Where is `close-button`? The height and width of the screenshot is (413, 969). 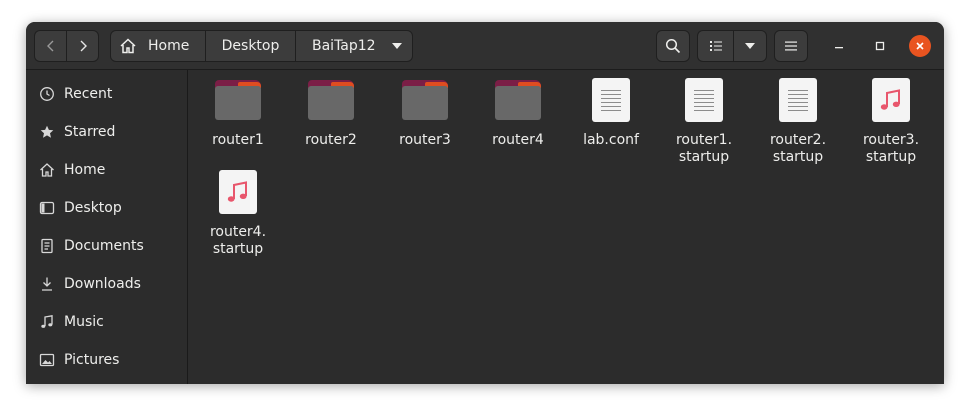
close-button is located at coordinates (920, 46).